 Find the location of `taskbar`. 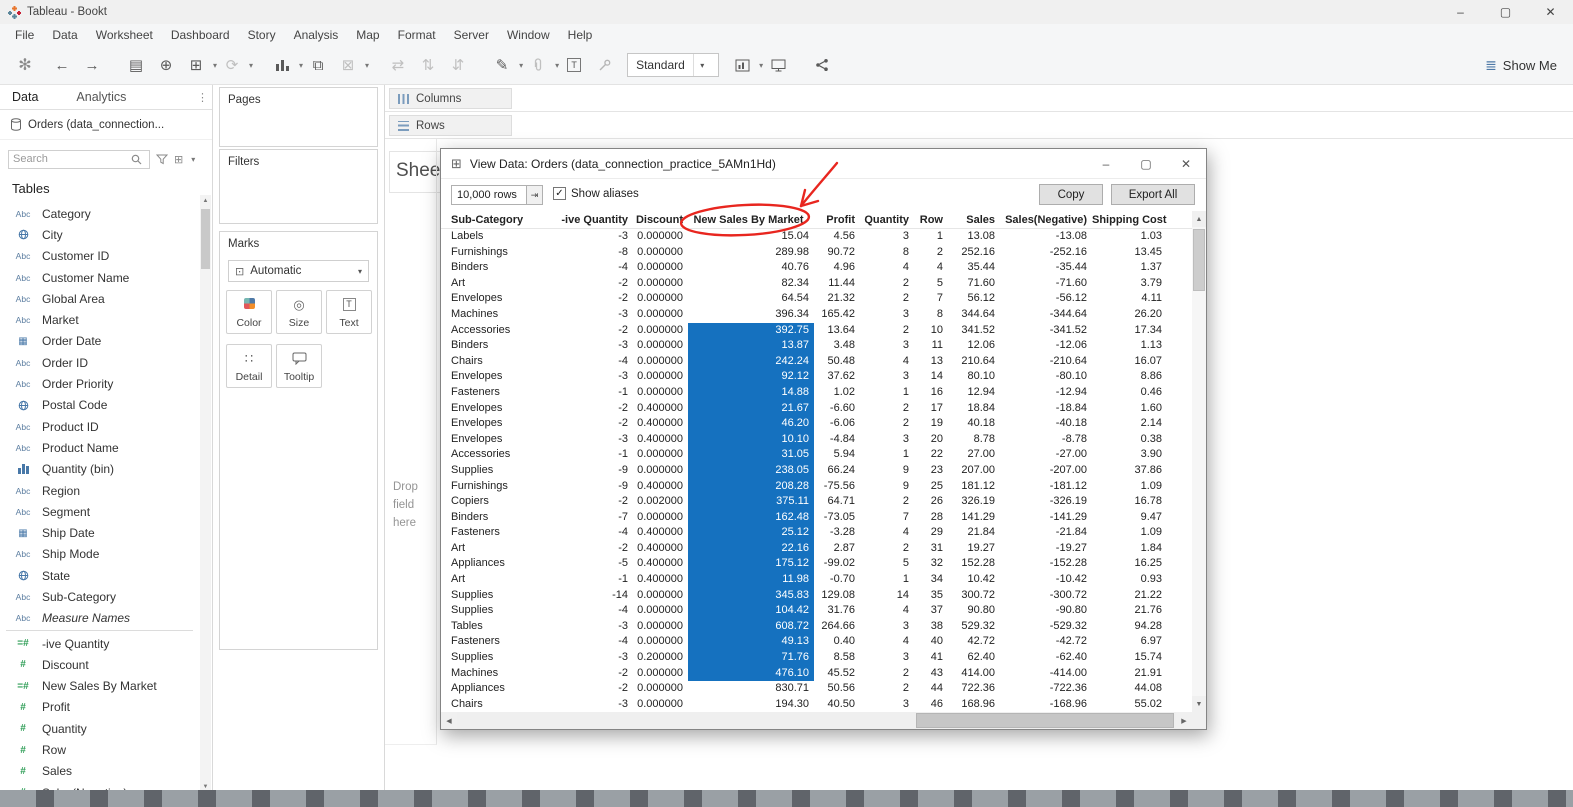

taskbar is located at coordinates (786, 798).